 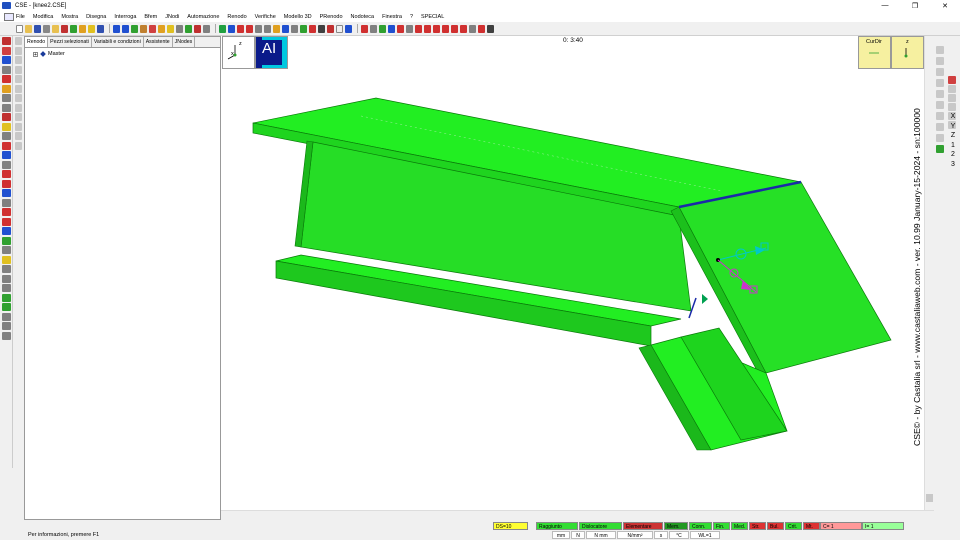 What do you see at coordinates (953, 155) in the screenshot?
I see `axis-2-button: 2` at bounding box center [953, 155].